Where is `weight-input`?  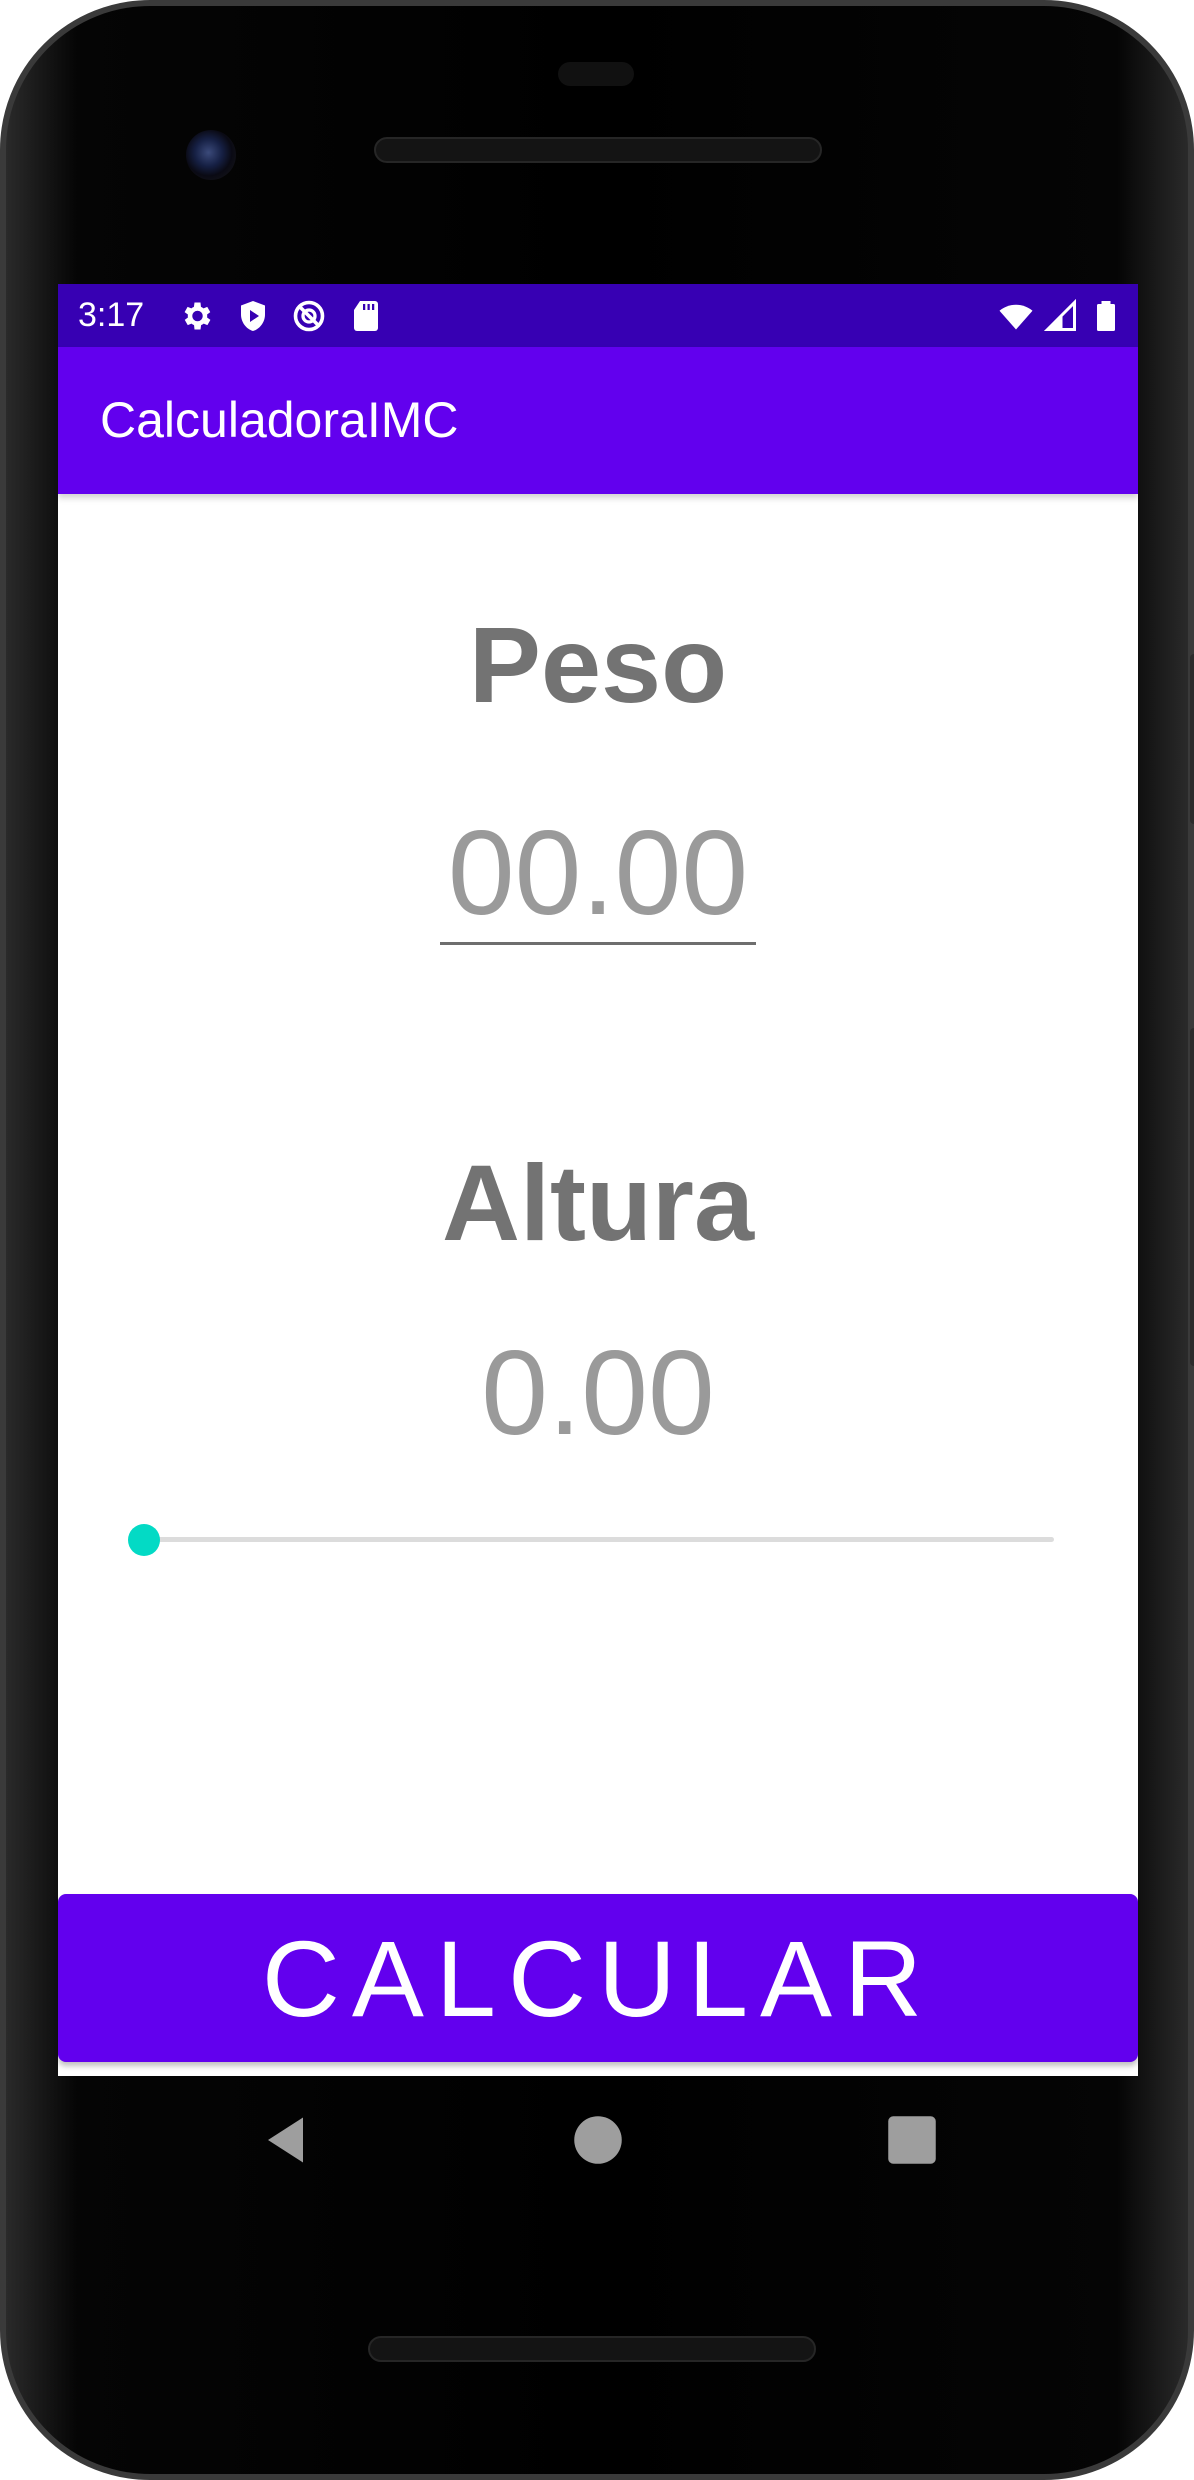
weight-input is located at coordinates (598, 874).